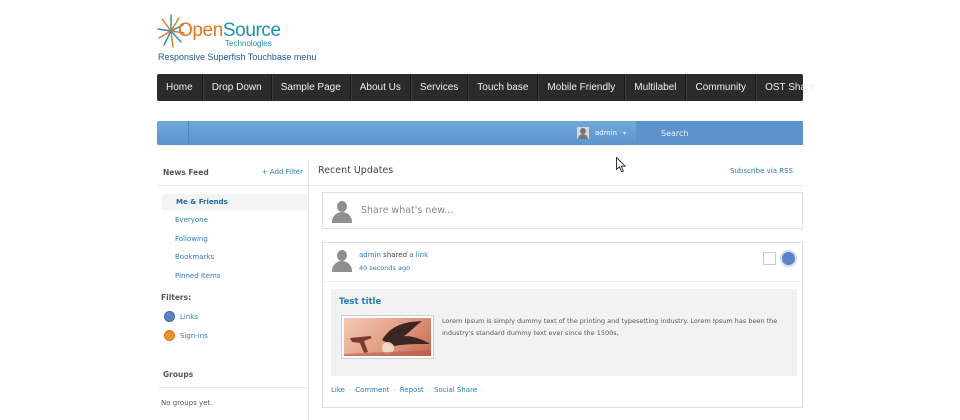  Describe the element at coordinates (562, 281) in the screenshot. I see `post-divider` at that location.